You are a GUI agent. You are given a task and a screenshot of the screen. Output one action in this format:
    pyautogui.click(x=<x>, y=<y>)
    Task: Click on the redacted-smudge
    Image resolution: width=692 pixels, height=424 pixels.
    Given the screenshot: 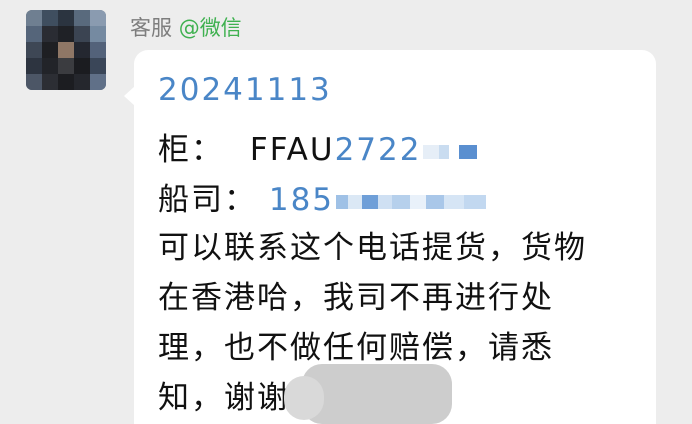 What is the action you would take?
    pyautogui.click(x=377, y=394)
    